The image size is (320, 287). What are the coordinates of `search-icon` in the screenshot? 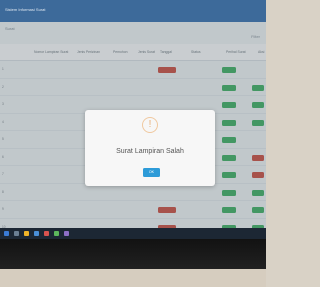 It's located at (16, 233).